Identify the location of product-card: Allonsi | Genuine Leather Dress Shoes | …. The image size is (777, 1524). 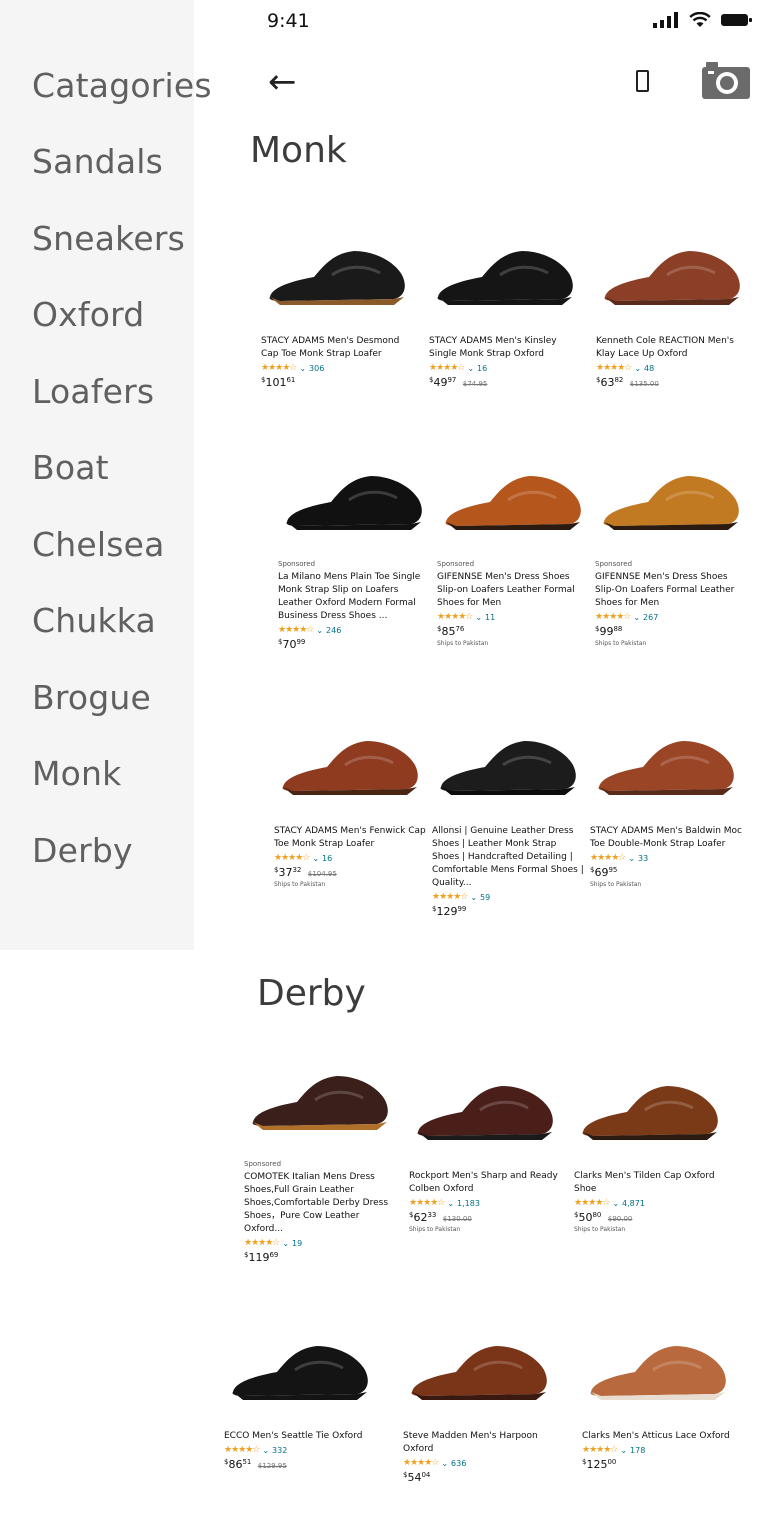
(508, 816).